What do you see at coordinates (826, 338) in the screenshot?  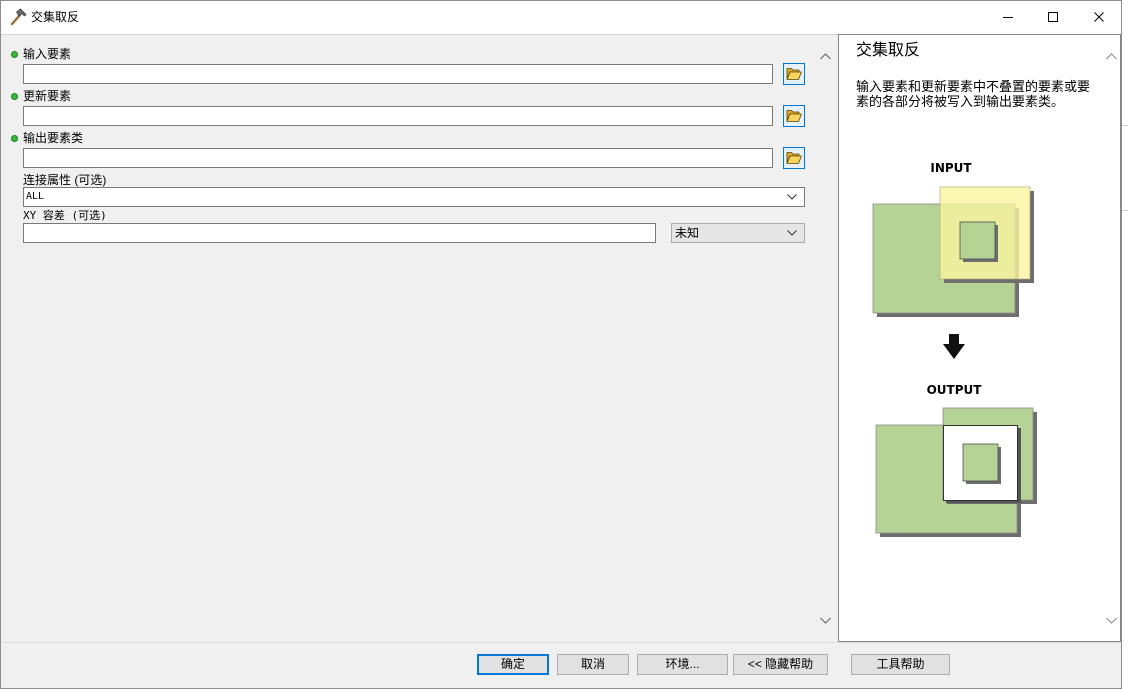 I see `parameters-scrollbar` at bounding box center [826, 338].